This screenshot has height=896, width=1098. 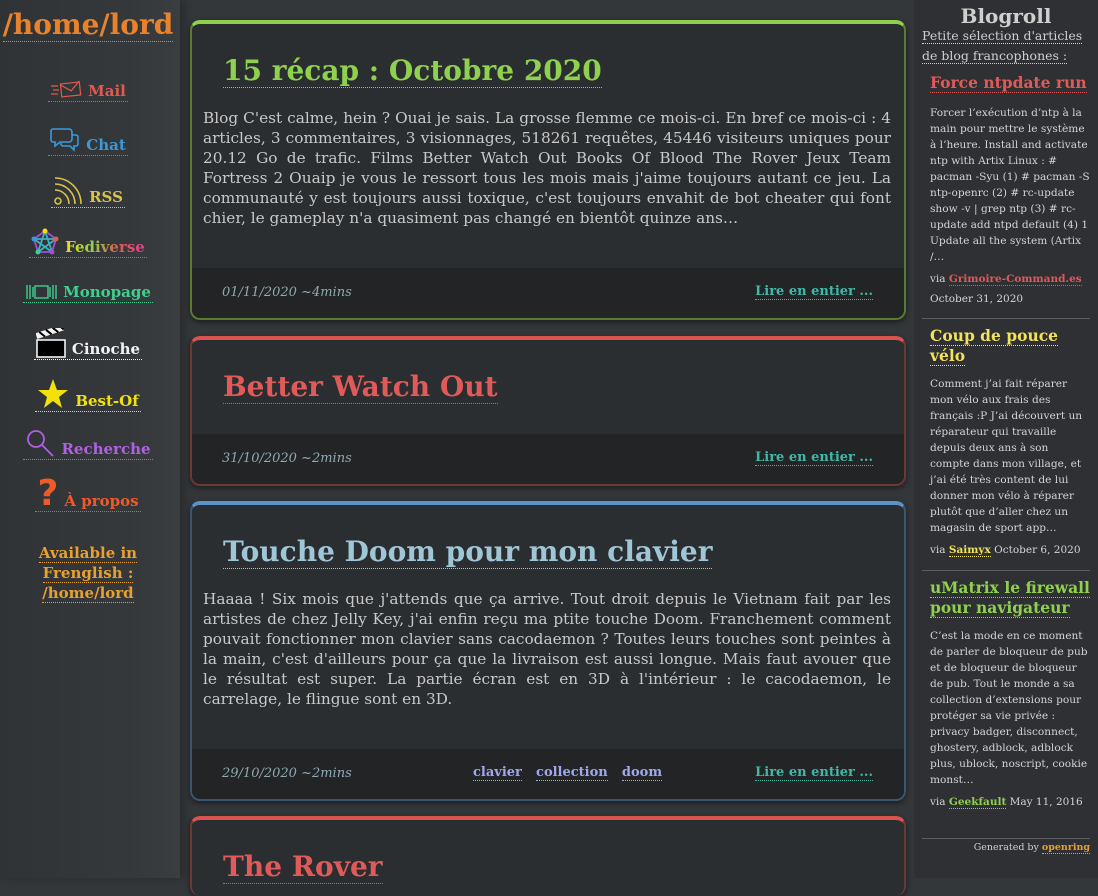 I want to click on mail-icon, so click(x=66, y=89).